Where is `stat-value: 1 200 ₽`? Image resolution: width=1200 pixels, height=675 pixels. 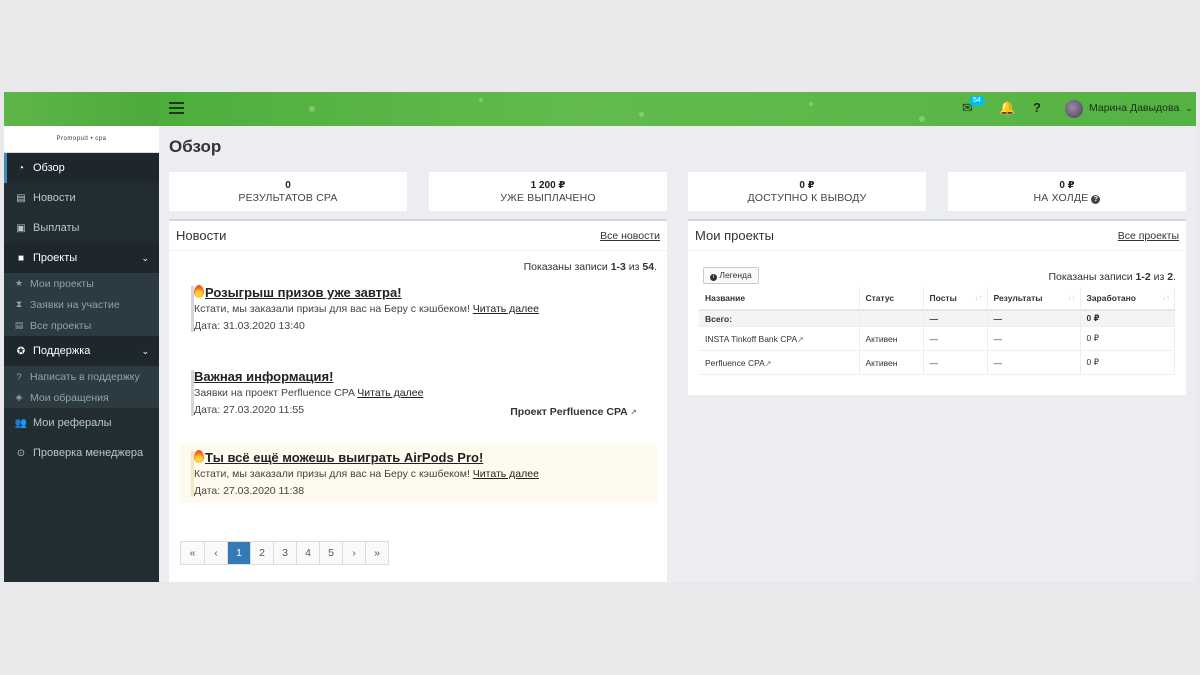 stat-value: 1 200 ₽ is located at coordinates (548, 185).